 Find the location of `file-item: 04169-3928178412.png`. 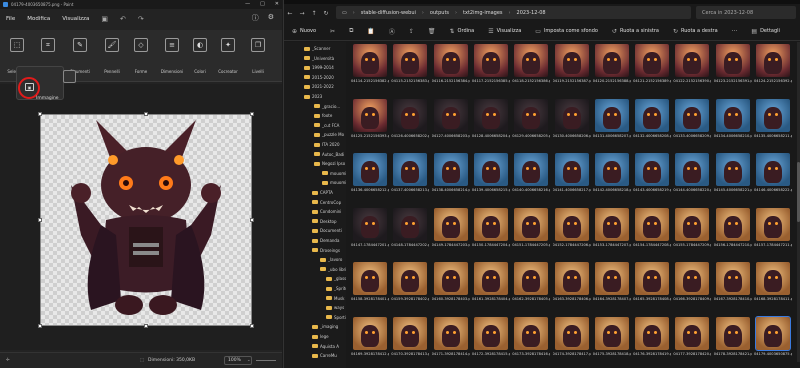

file-item: 04169-3928178412.png is located at coordinates (370, 339).